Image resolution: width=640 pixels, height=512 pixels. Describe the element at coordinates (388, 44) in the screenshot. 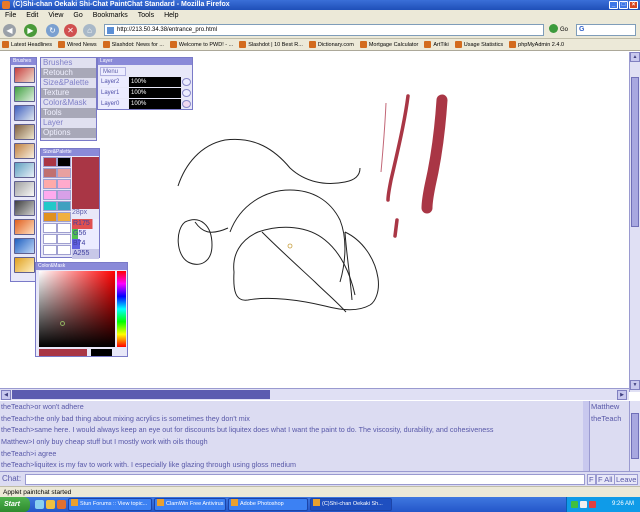

I see `bookmark-item: Mortgage Calculator` at that location.